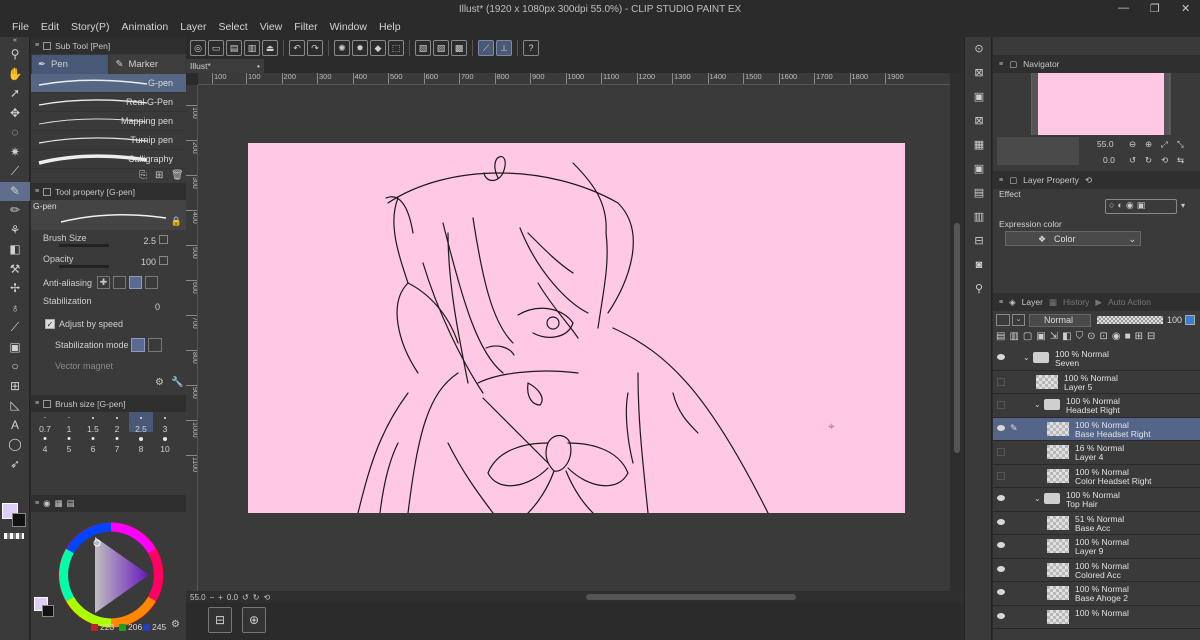  What do you see at coordinates (258, 66) in the screenshot?
I see `close-tab-icon: •` at bounding box center [258, 66].